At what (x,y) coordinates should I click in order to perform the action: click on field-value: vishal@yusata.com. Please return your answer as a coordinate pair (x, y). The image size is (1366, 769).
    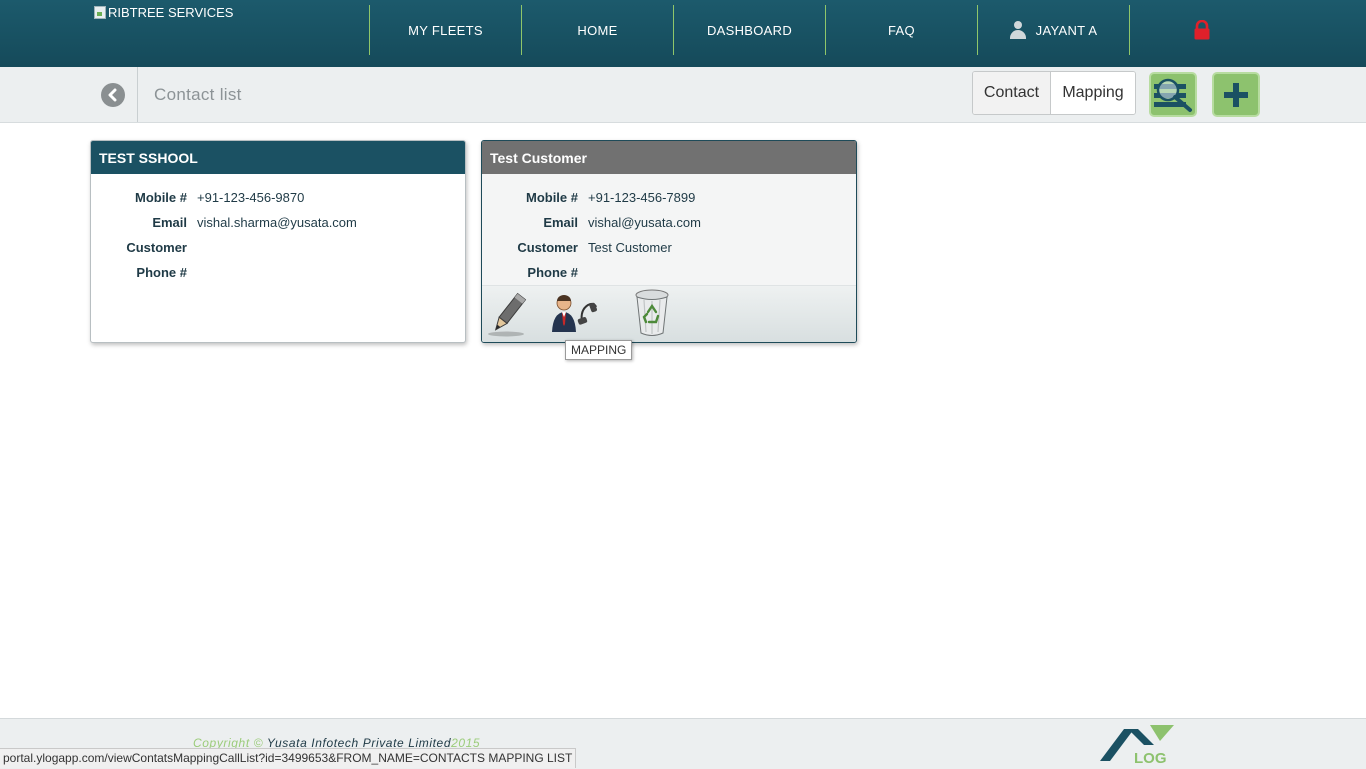
    Looking at the image, I should click on (644, 222).